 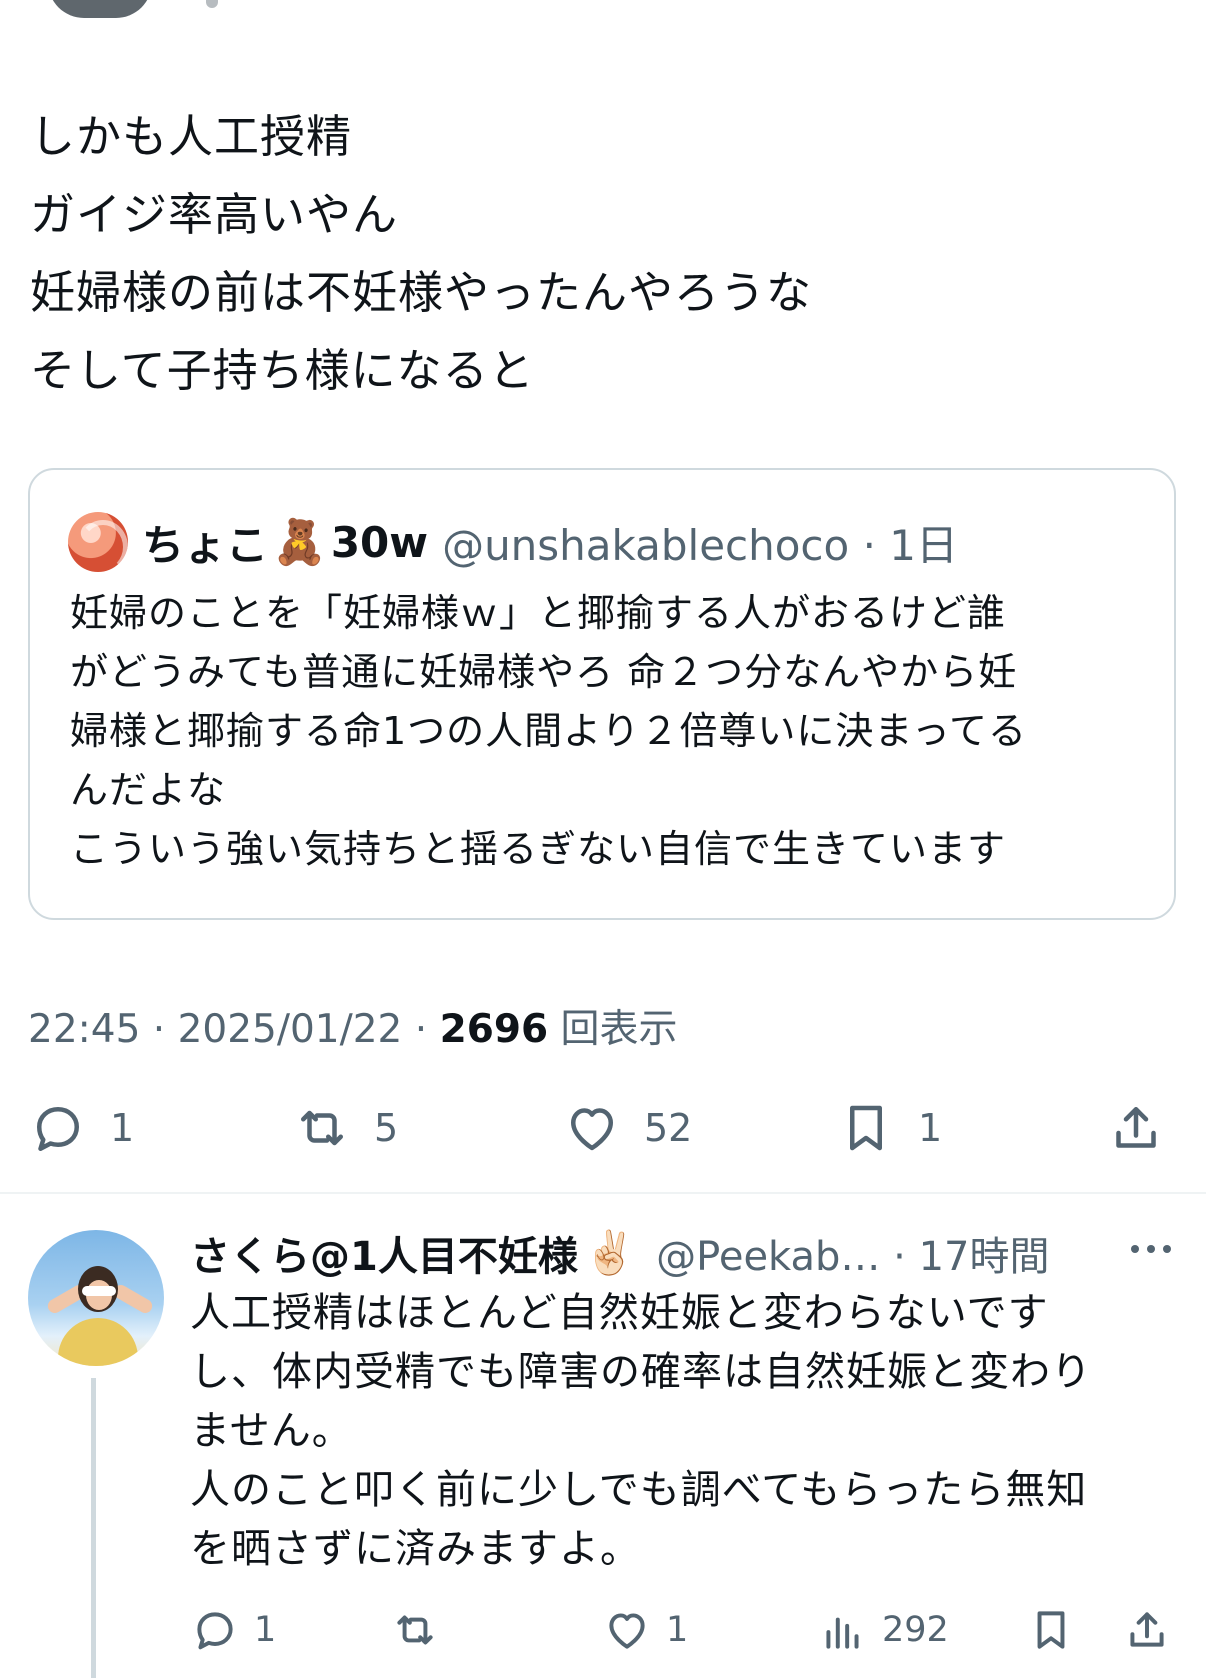 I want to click on quoted-tweet-line: んだよな, so click(x=148, y=790).